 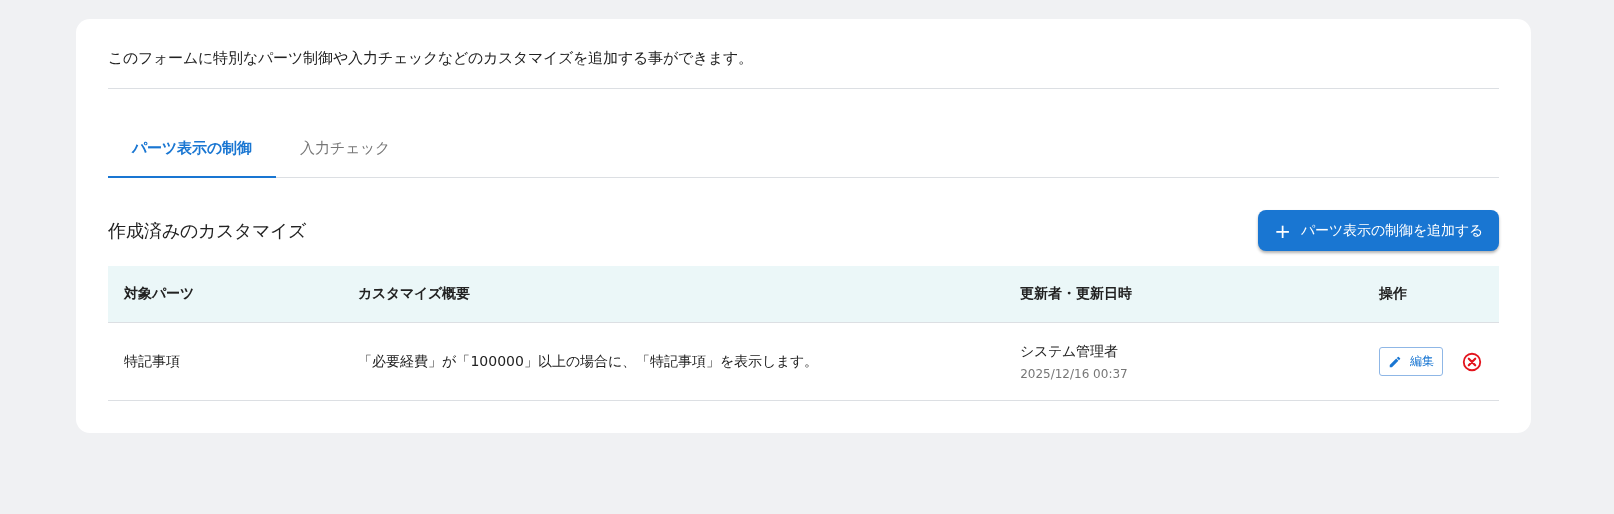 What do you see at coordinates (192, 151) in the screenshot?
I see `tab: パーツ表示の制御` at bounding box center [192, 151].